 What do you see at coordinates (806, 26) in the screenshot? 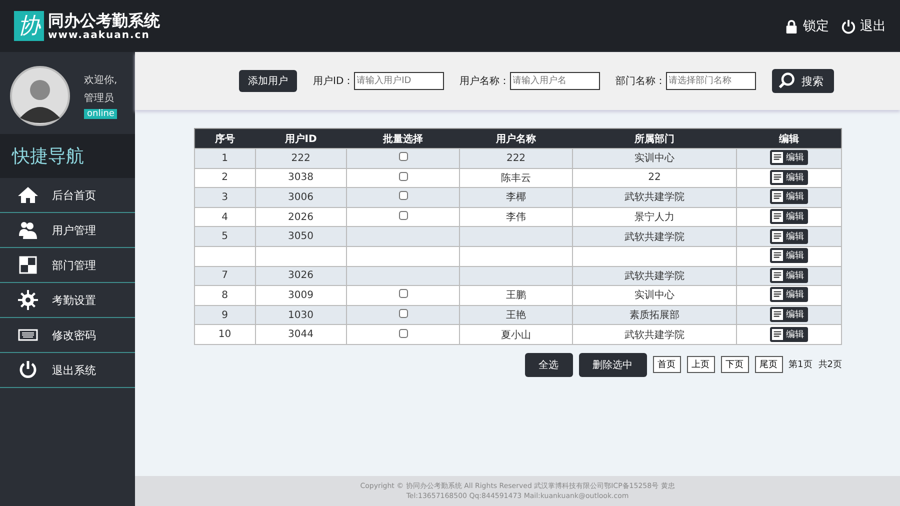
I see `lock-link: 锁定` at bounding box center [806, 26].